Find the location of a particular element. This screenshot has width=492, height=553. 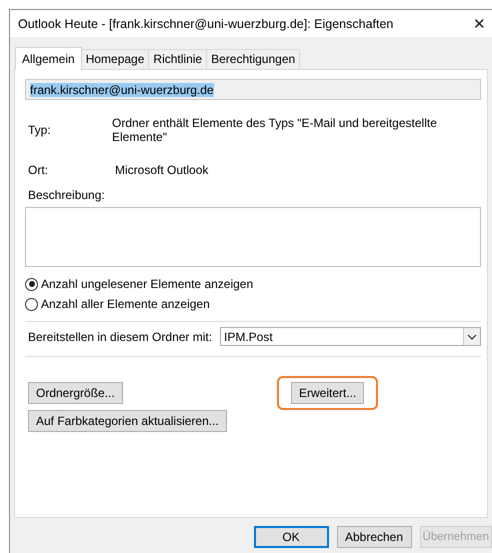

dialog-button: OK is located at coordinates (291, 537).